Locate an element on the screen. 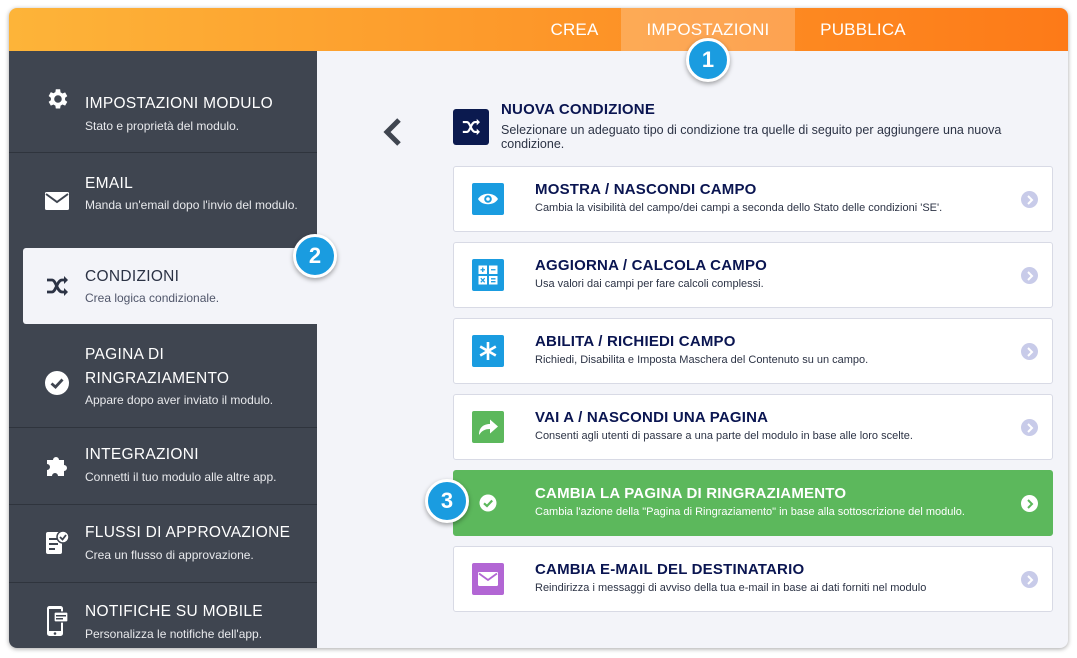 Image resolution: width=1077 pixels, height=658 pixels. asterisk-icon is located at coordinates (488, 351).